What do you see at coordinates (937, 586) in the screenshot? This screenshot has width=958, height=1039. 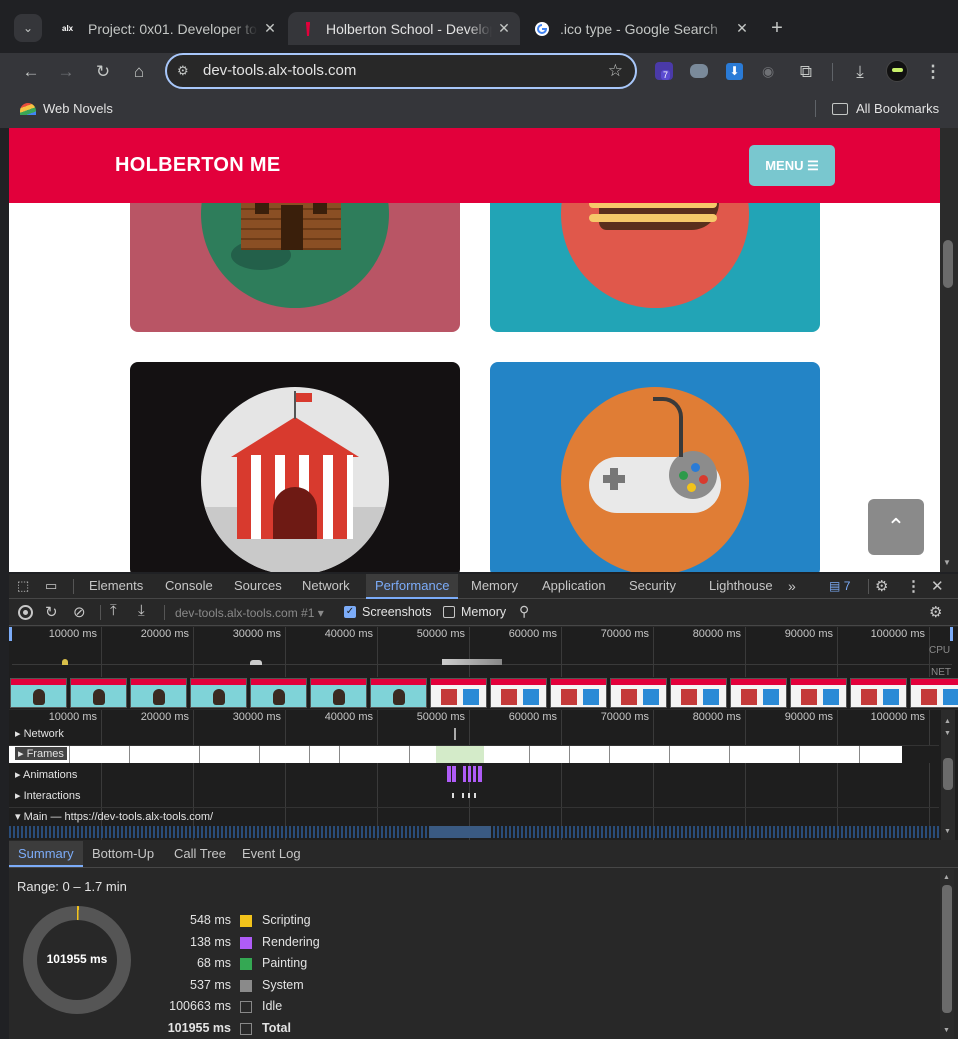 I see `close-devtools-icon: ✕` at bounding box center [937, 586].